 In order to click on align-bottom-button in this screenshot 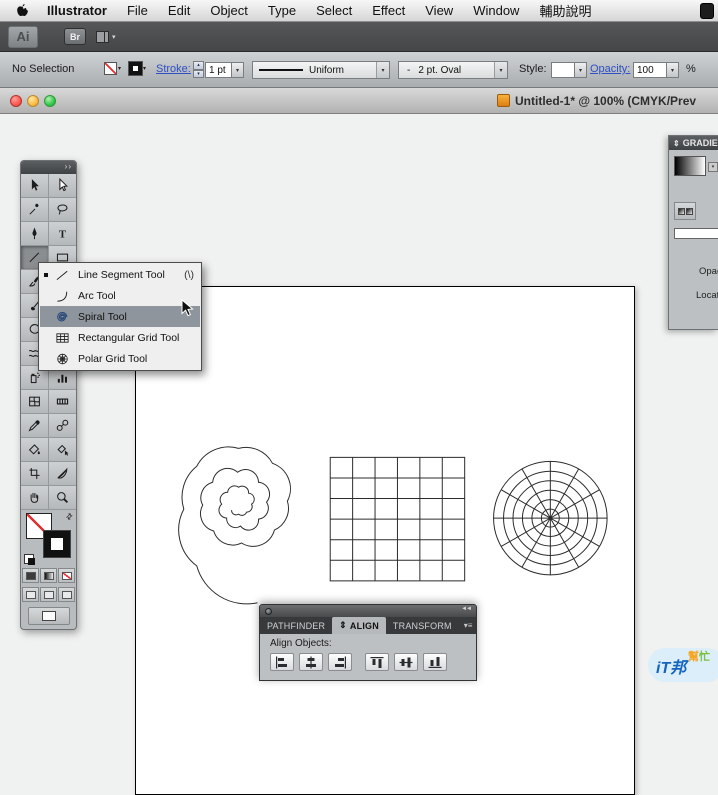, I will do `click(435, 662)`.